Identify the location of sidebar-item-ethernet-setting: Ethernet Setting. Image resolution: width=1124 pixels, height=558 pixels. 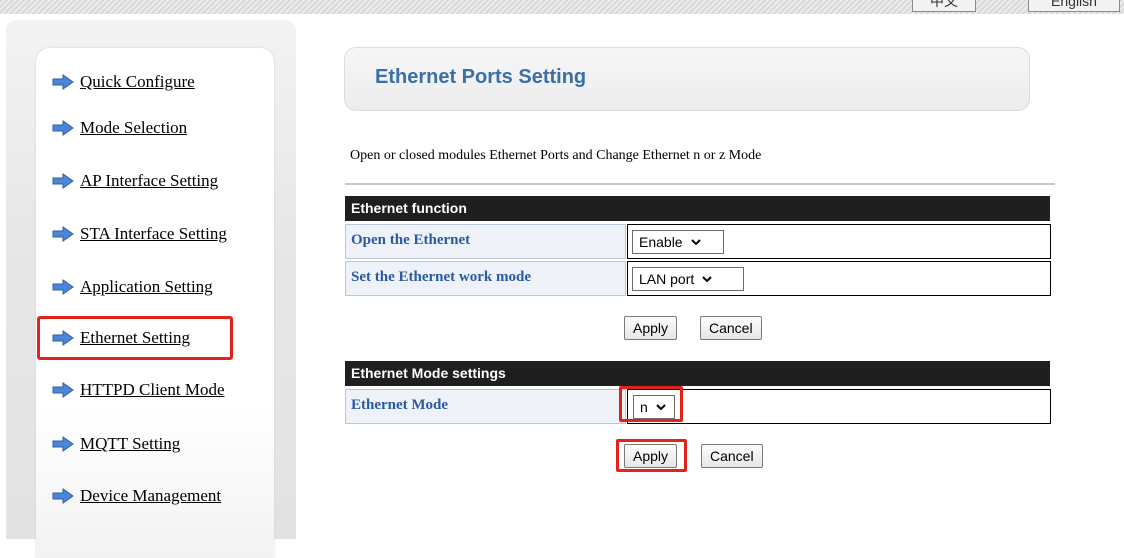
(121, 338).